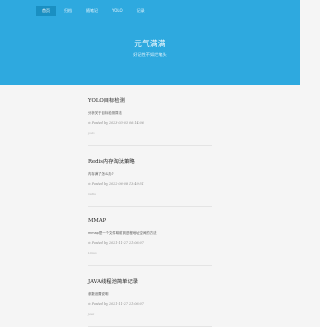 Image resolution: width=320 pixels, height=327 pixels. Describe the element at coordinates (117, 184) in the screenshot. I see `post-date: Posted by 2022-06-08 13:49:51` at that location.